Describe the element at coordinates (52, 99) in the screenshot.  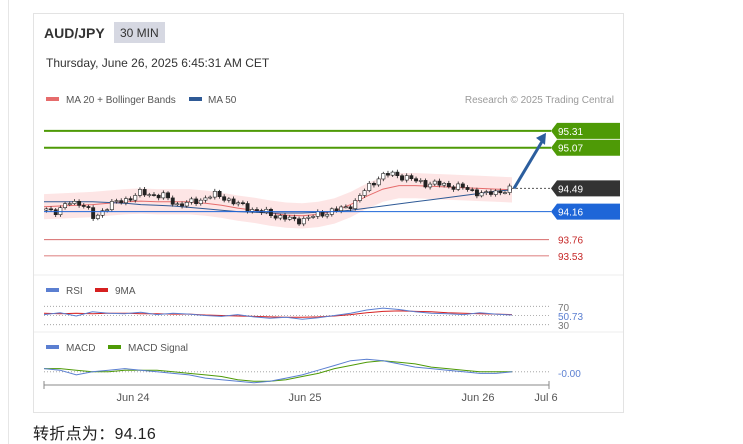
I see `ma20-legend-swatch` at that location.